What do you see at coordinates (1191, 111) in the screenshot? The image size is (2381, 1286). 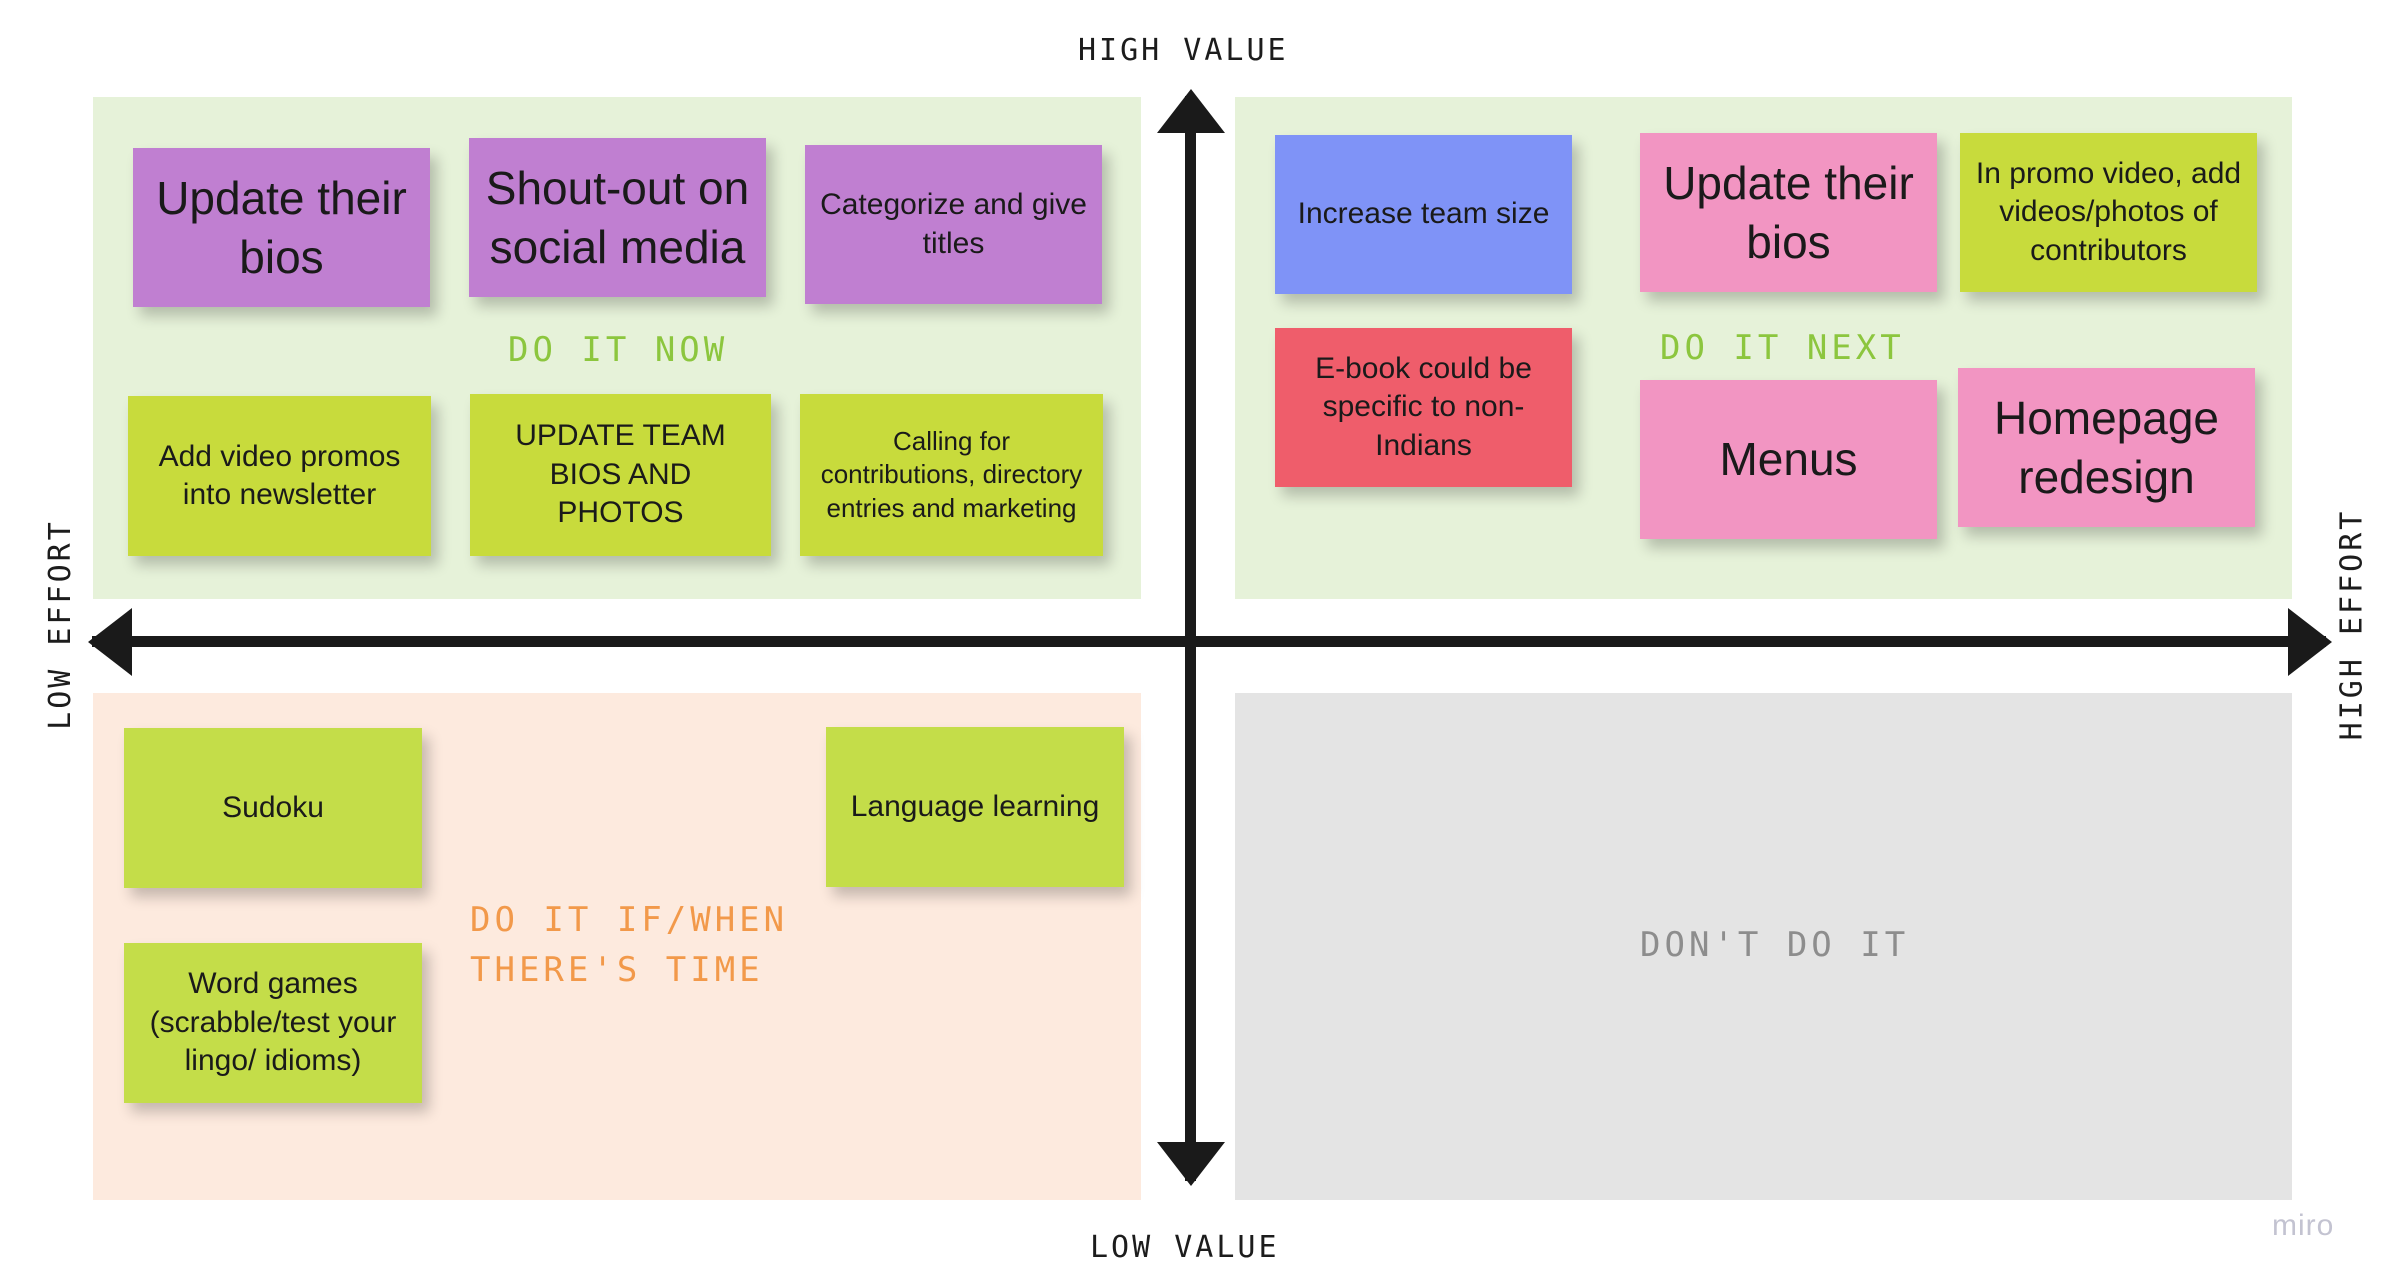 I see `arrow-up-icon` at bounding box center [1191, 111].